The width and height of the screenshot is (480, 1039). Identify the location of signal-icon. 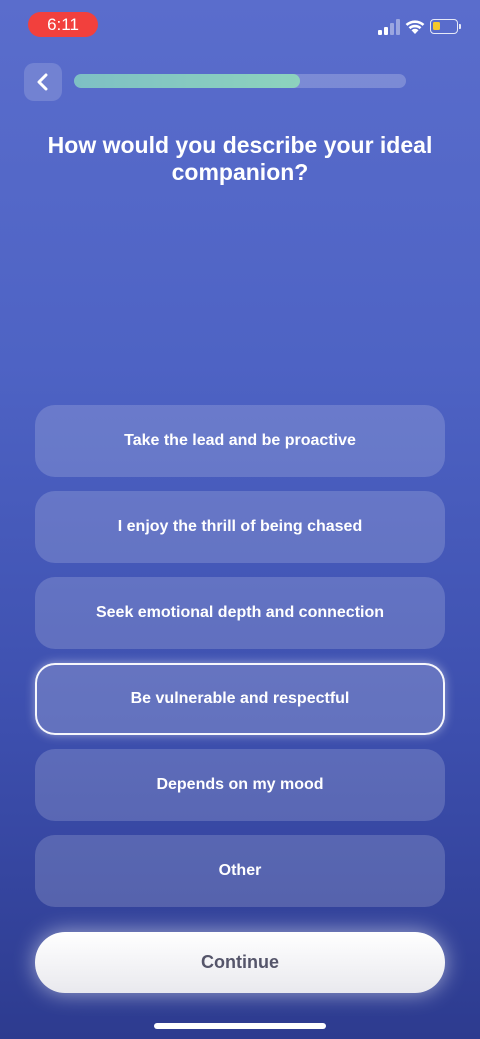
(389, 27).